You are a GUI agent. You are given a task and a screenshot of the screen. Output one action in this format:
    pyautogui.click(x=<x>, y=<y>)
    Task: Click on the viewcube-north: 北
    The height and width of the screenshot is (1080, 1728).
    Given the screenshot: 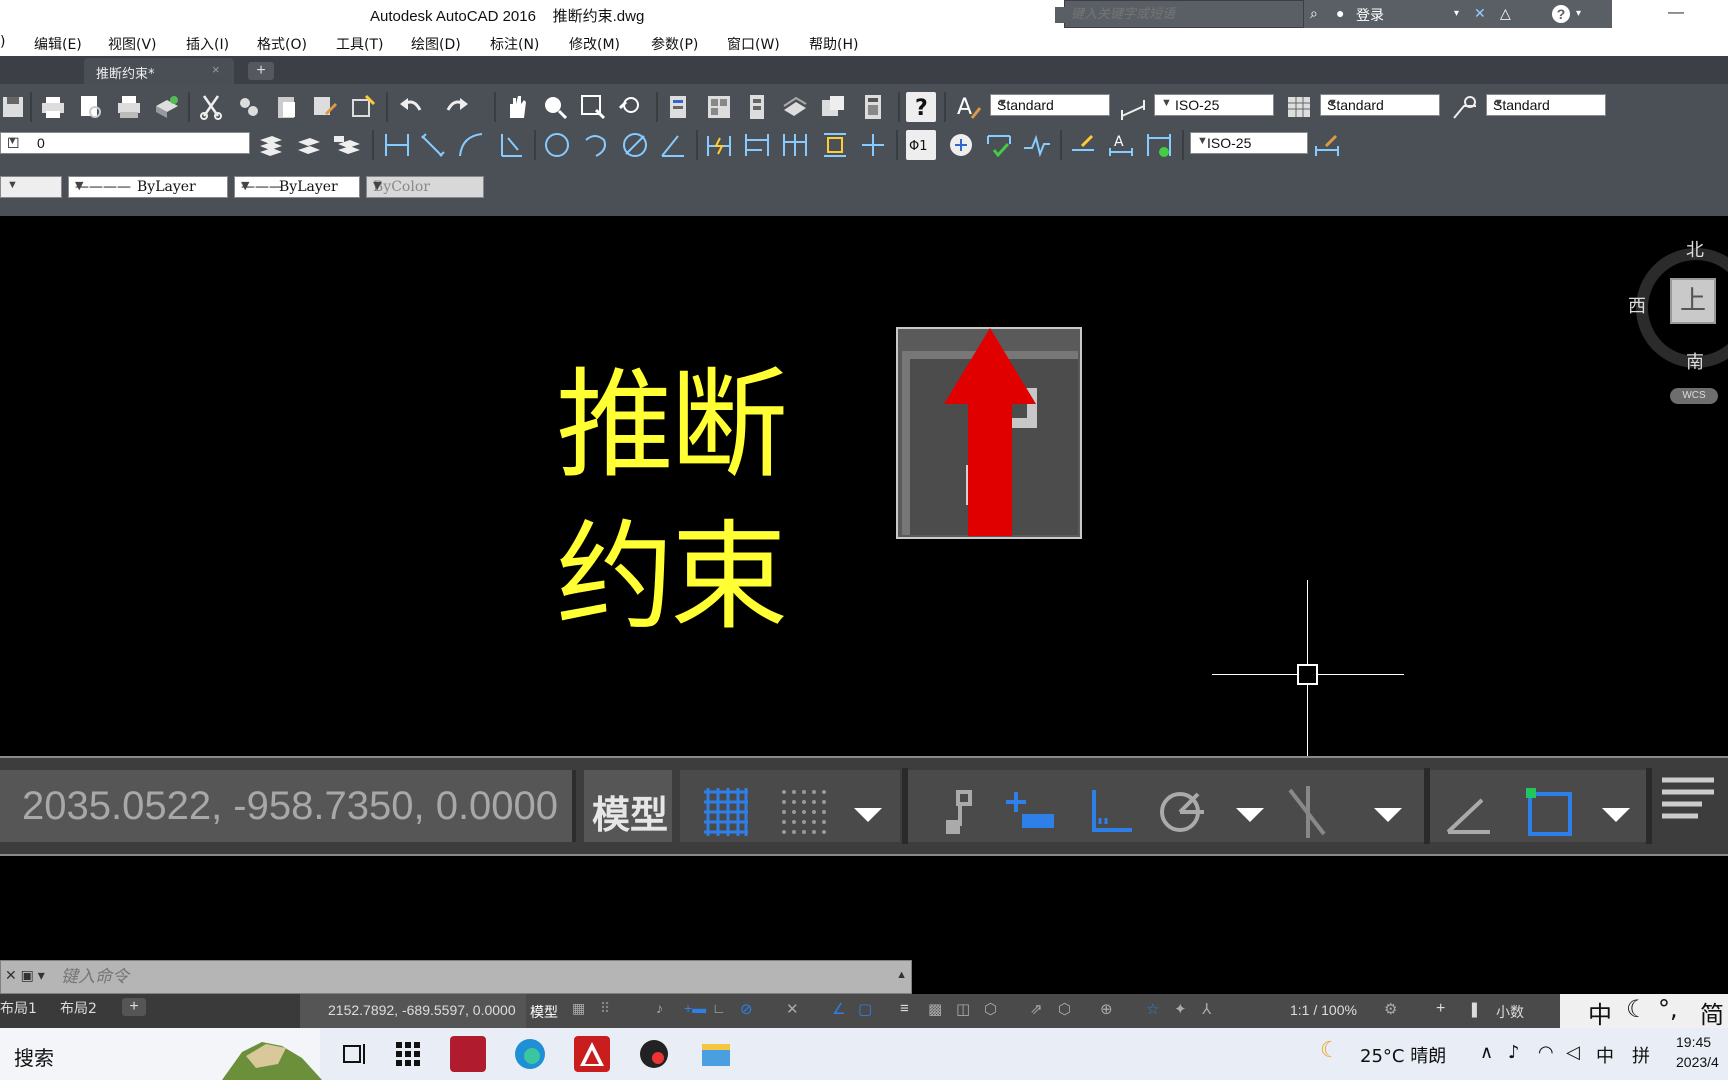 What is the action you would take?
    pyautogui.click(x=1695, y=249)
    